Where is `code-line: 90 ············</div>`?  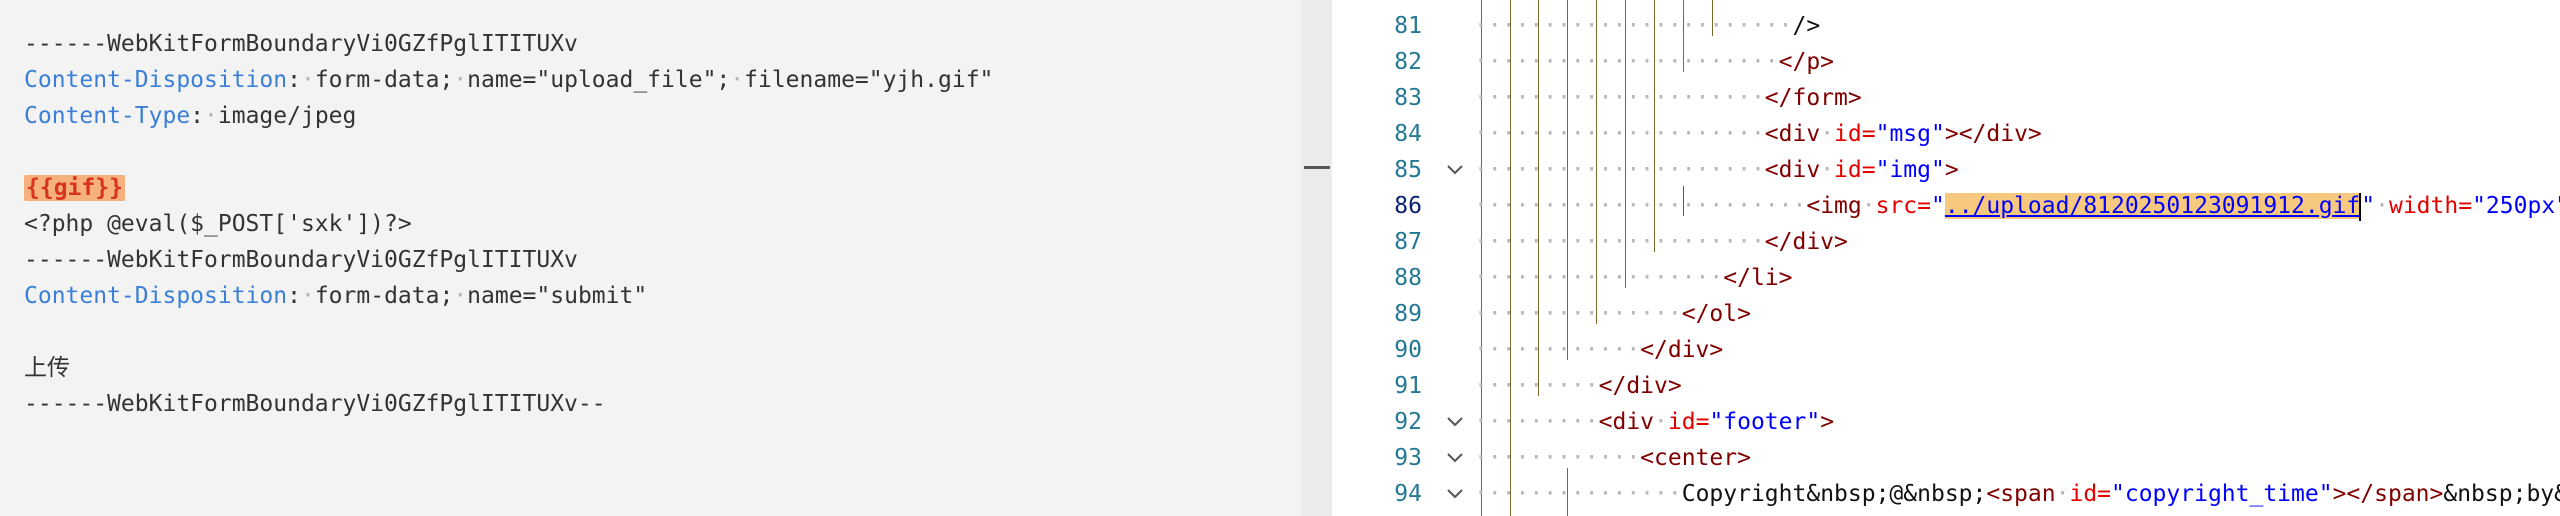
code-line: 90 ············</div> is located at coordinates (1946, 350).